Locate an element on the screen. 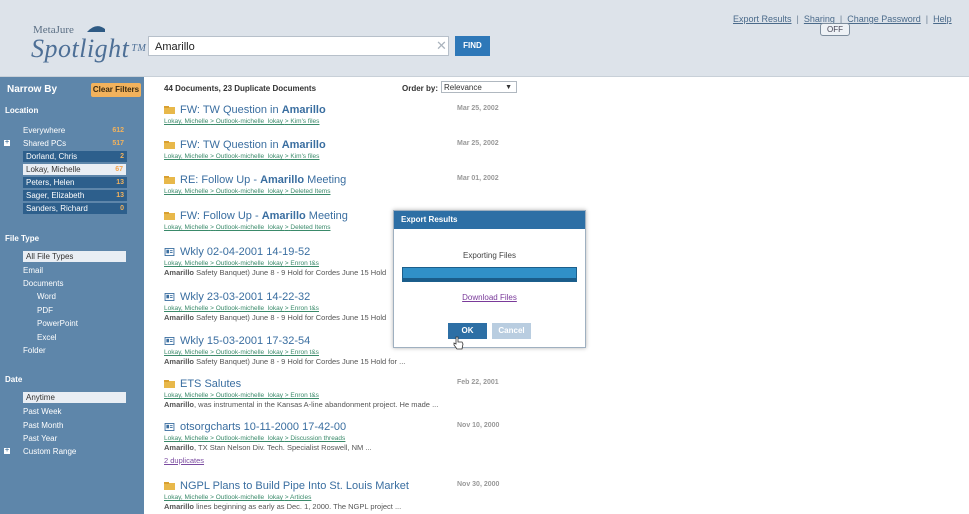 The height and width of the screenshot is (514, 969). result-title-text: Wkly 15-03-2001 17-32-54 is located at coordinates (245, 341).